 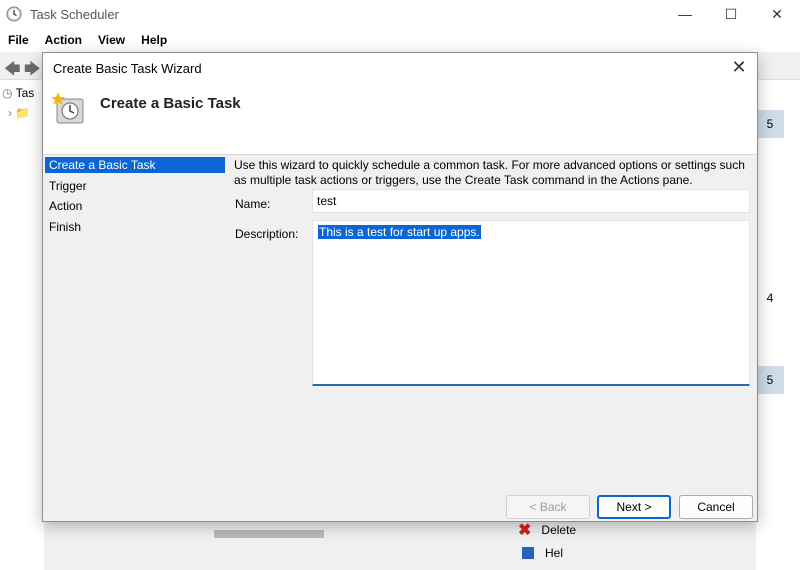 What do you see at coordinates (23, 113) in the screenshot?
I see `folder-clock-icon: 📁` at bounding box center [23, 113].